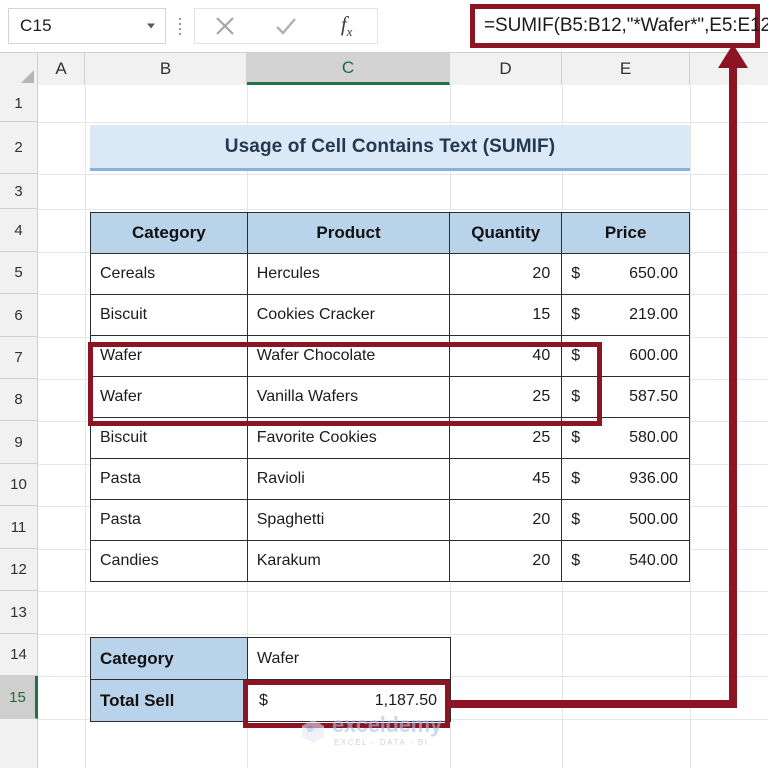 The width and height of the screenshot is (768, 768). I want to click on price-value: 219.00, so click(653, 314).